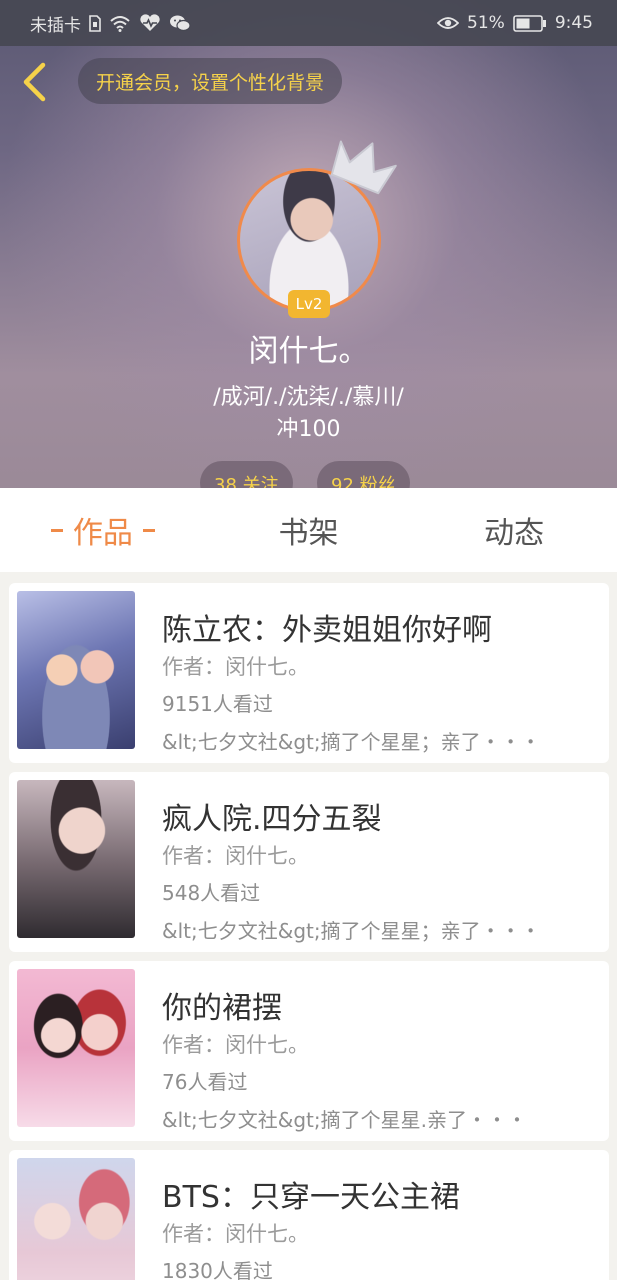  I want to click on back-arrow-icon, so click(34, 82).